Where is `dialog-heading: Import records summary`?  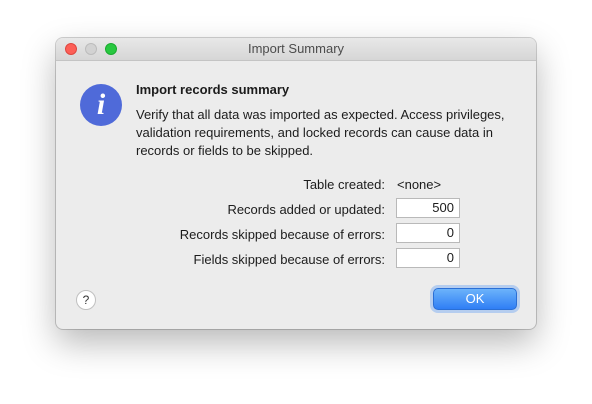
dialog-heading: Import records summary is located at coordinates (213, 89).